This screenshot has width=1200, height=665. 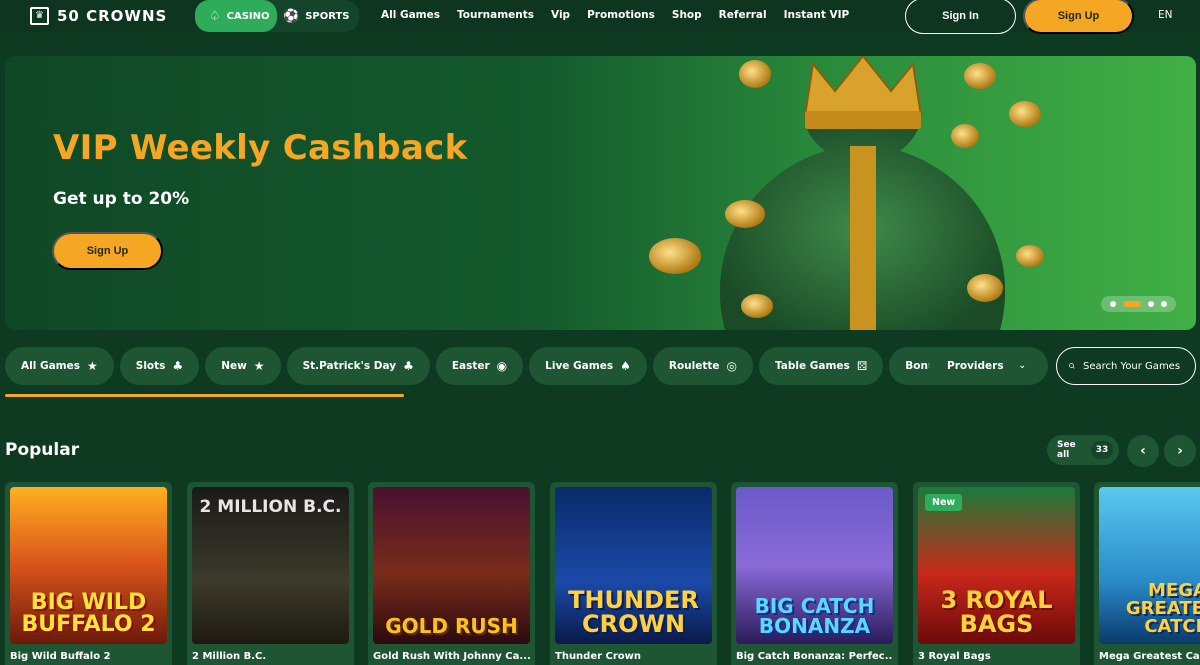 I want to click on game-name: 3 Royal Bags, so click(x=996, y=656).